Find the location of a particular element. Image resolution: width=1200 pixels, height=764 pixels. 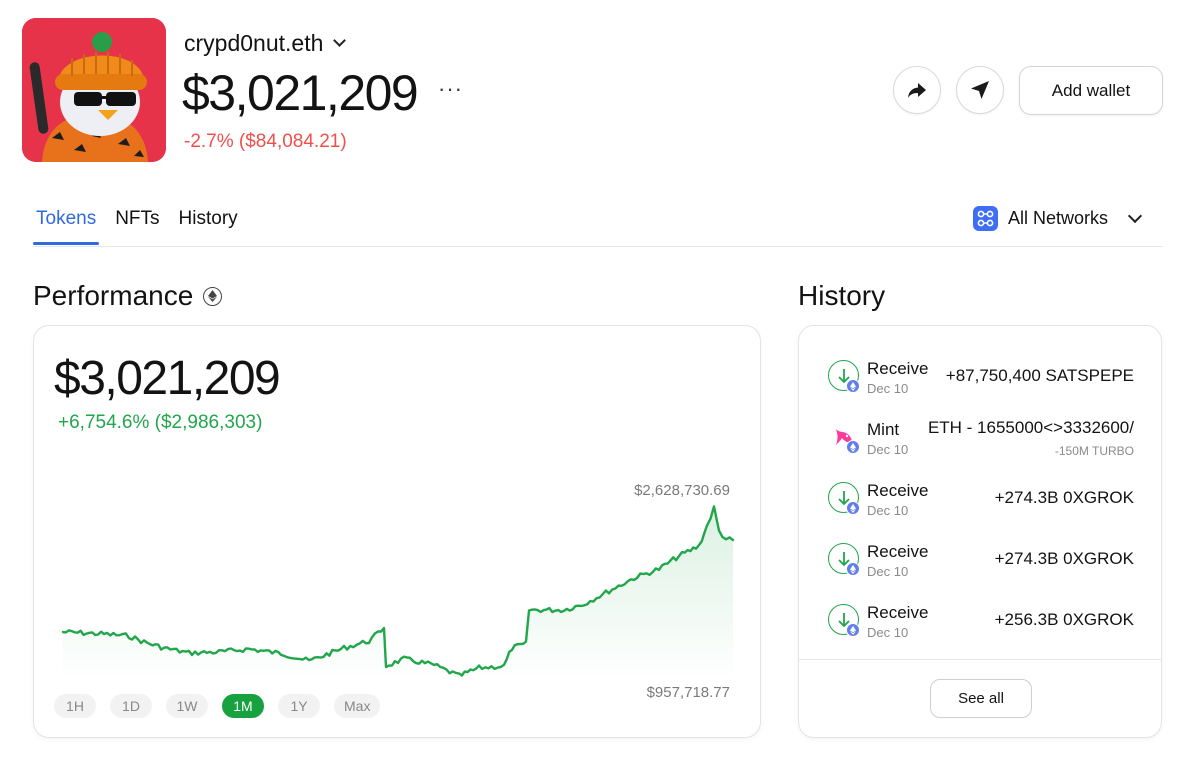

network-filter-dropdown: All Networks is located at coordinates (1058, 218).